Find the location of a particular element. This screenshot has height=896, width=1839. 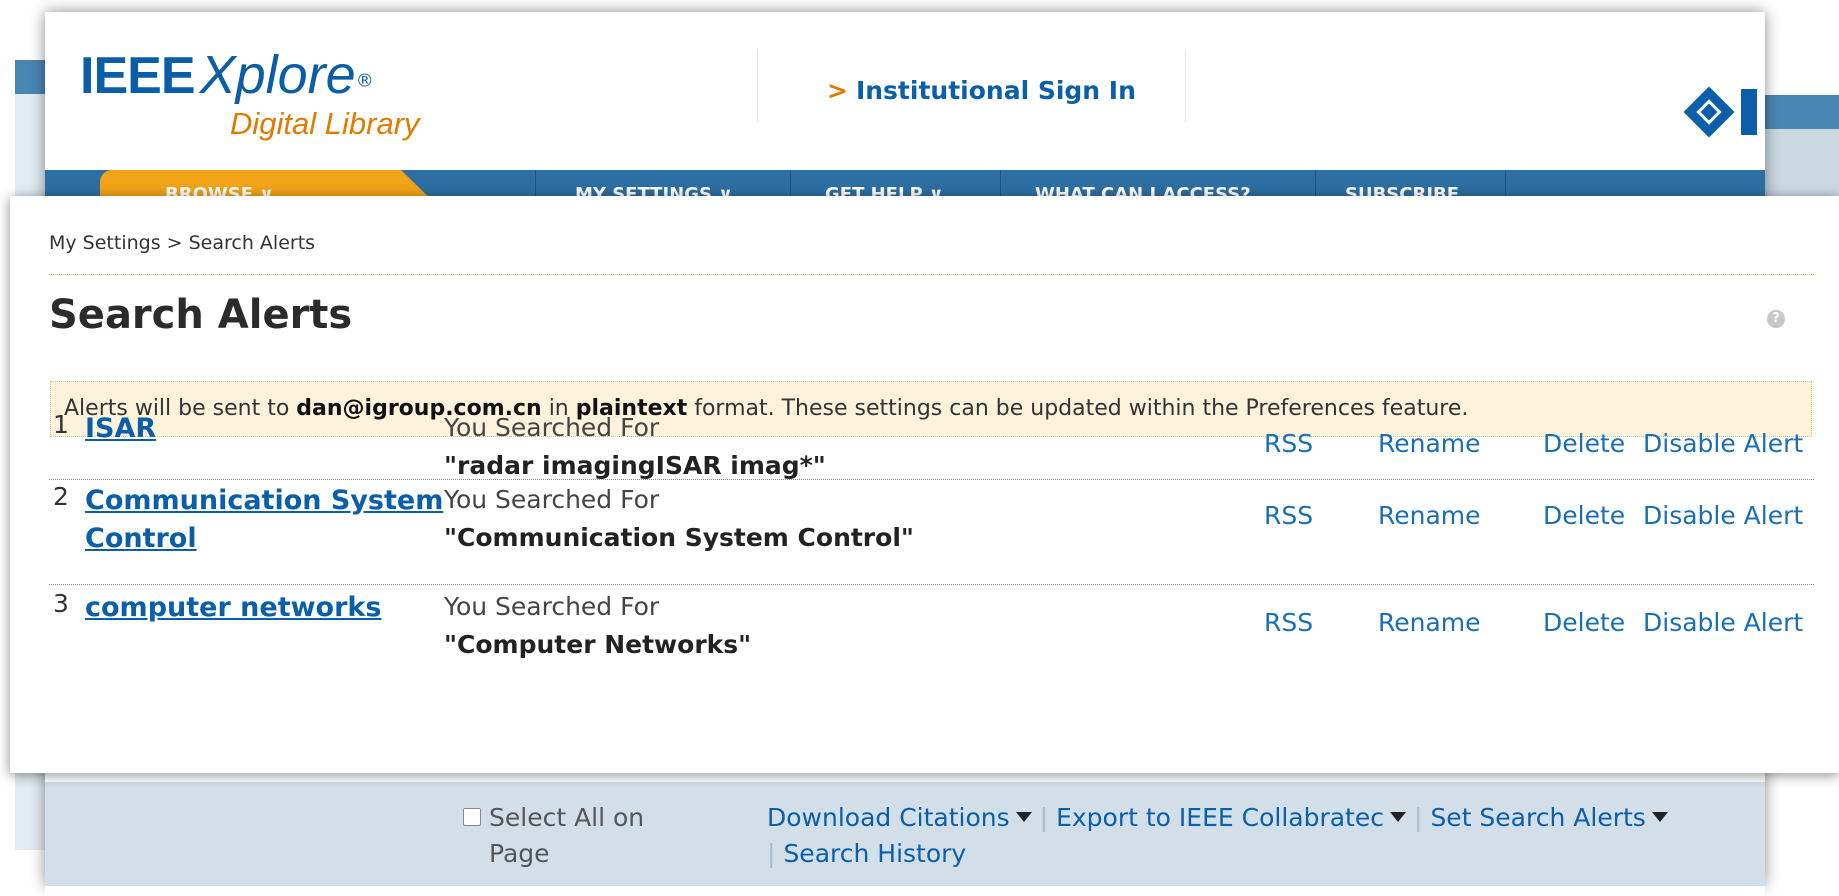

search-history-link: Search History is located at coordinates (874, 853).